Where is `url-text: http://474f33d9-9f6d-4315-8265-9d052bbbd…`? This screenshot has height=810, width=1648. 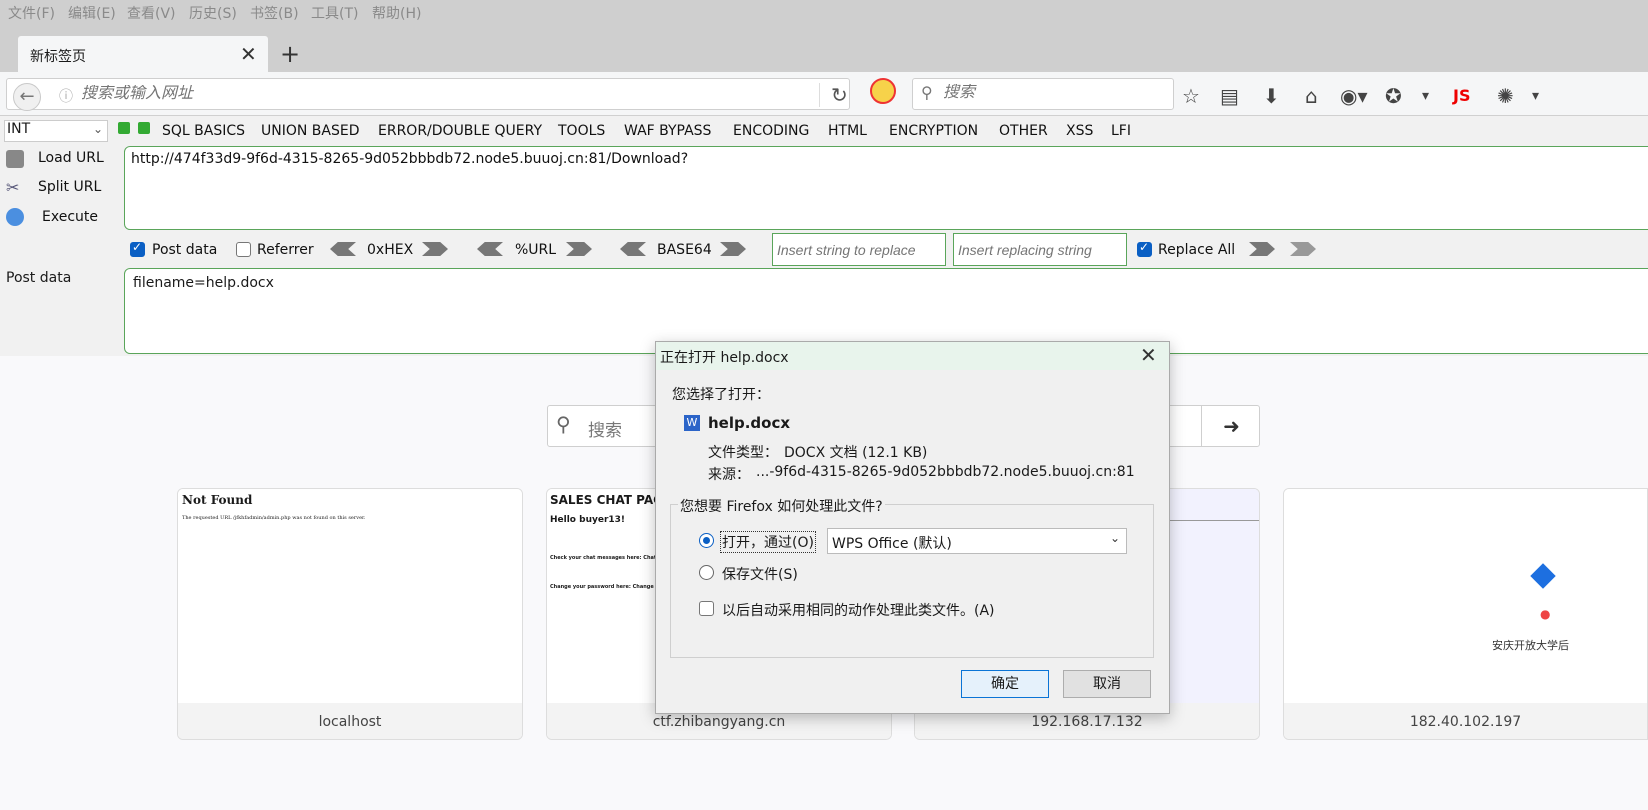
url-text: http://474f33d9-9f6d-4315-8265-9d052bbbd… is located at coordinates (410, 159).